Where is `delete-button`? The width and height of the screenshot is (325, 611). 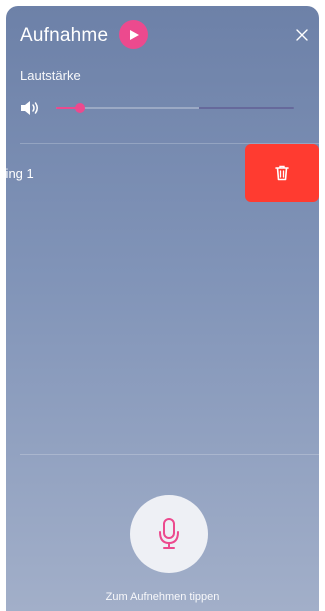 delete-button is located at coordinates (282, 173).